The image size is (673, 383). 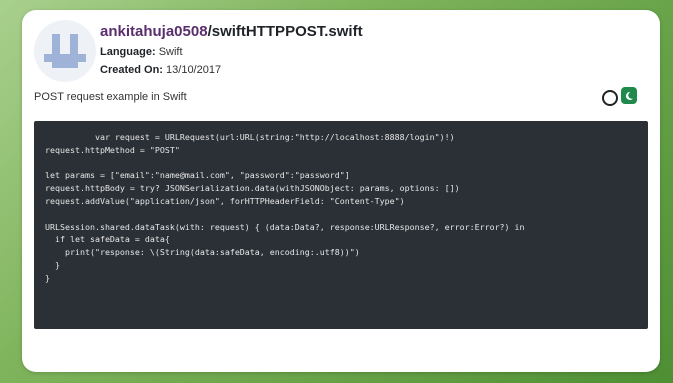 I want to click on language-row: Language: Swift, so click(x=141, y=52).